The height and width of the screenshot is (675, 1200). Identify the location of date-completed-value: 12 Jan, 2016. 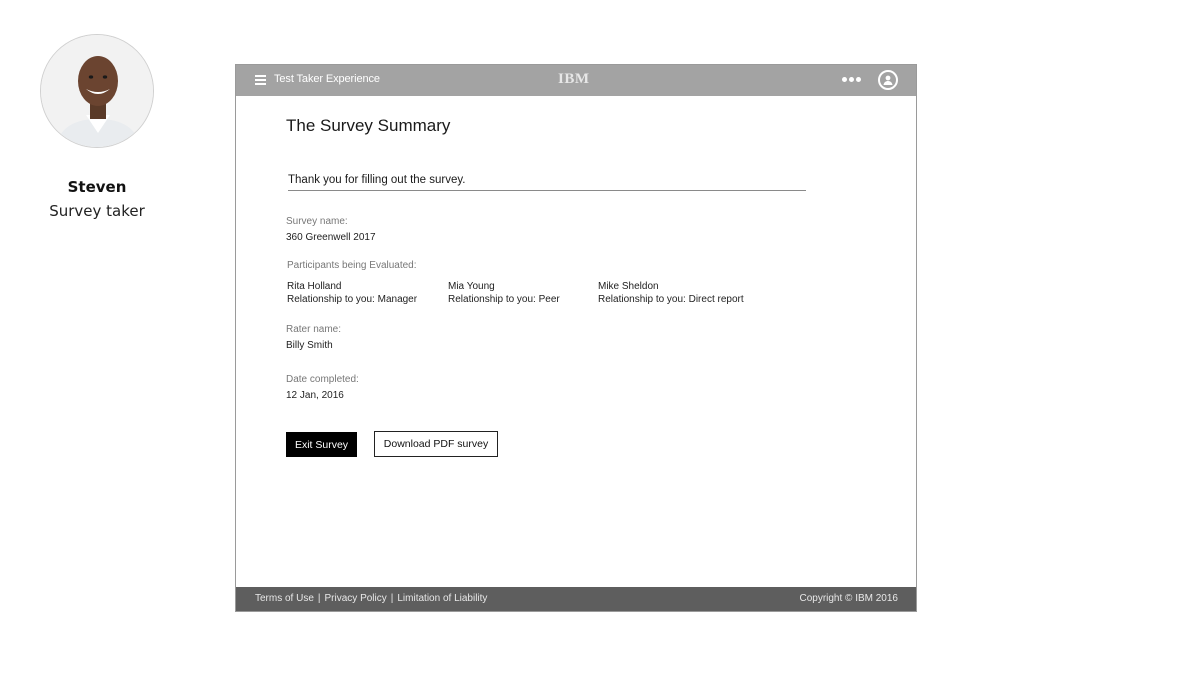
(315, 395).